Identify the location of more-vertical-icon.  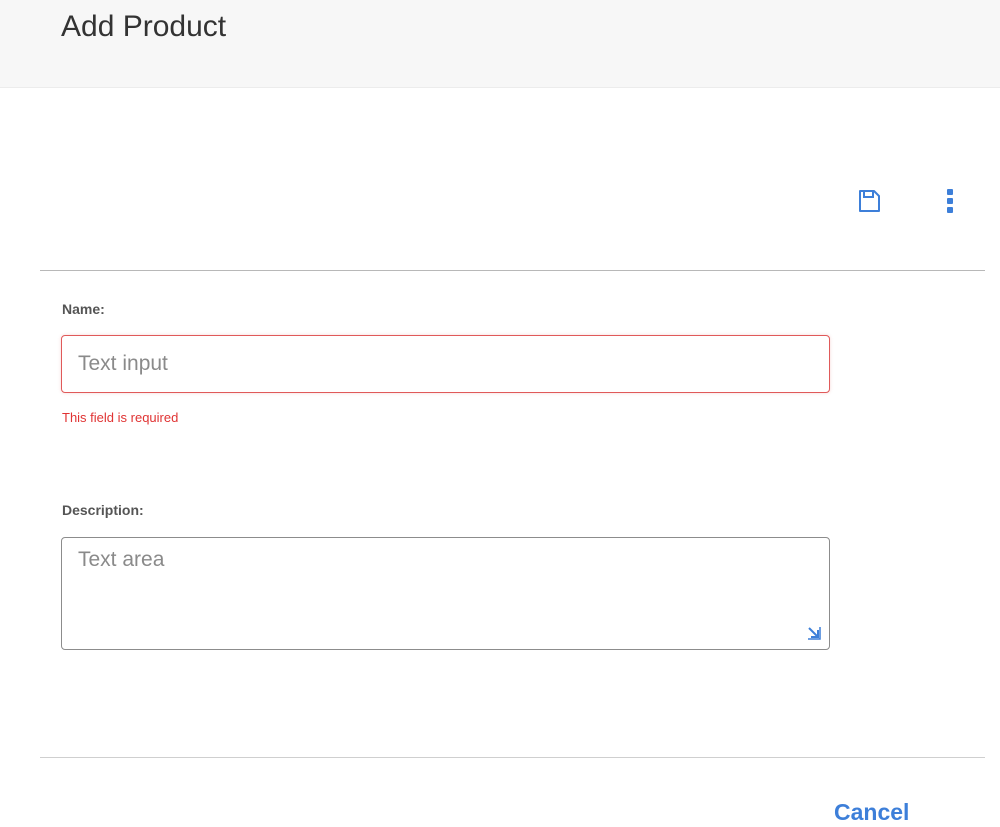
(950, 201).